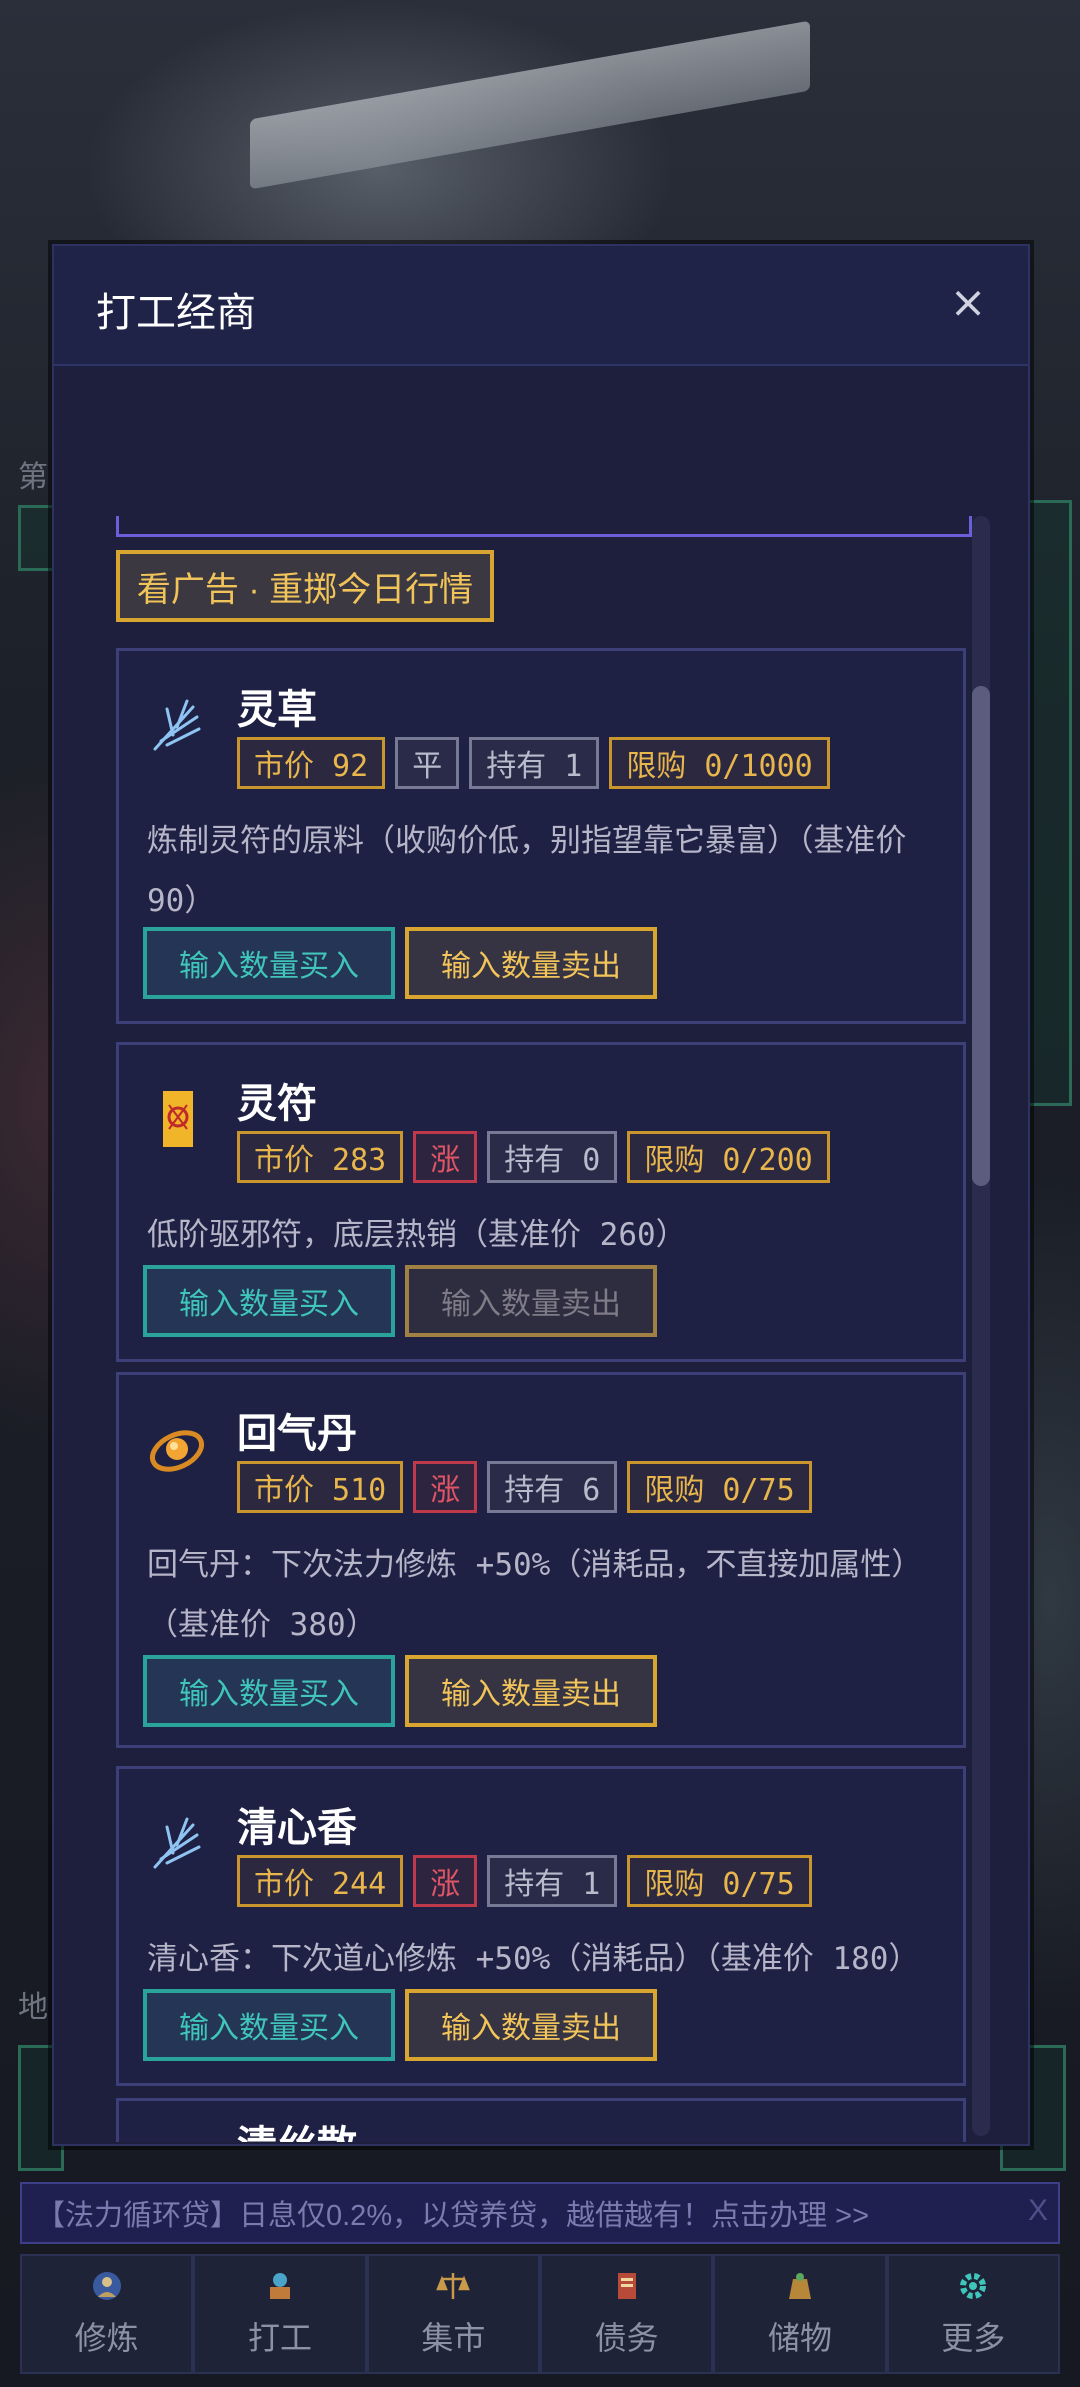 This screenshot has width=1080, height=2387. I want to click on talisman-icon, so click(178, 1119).